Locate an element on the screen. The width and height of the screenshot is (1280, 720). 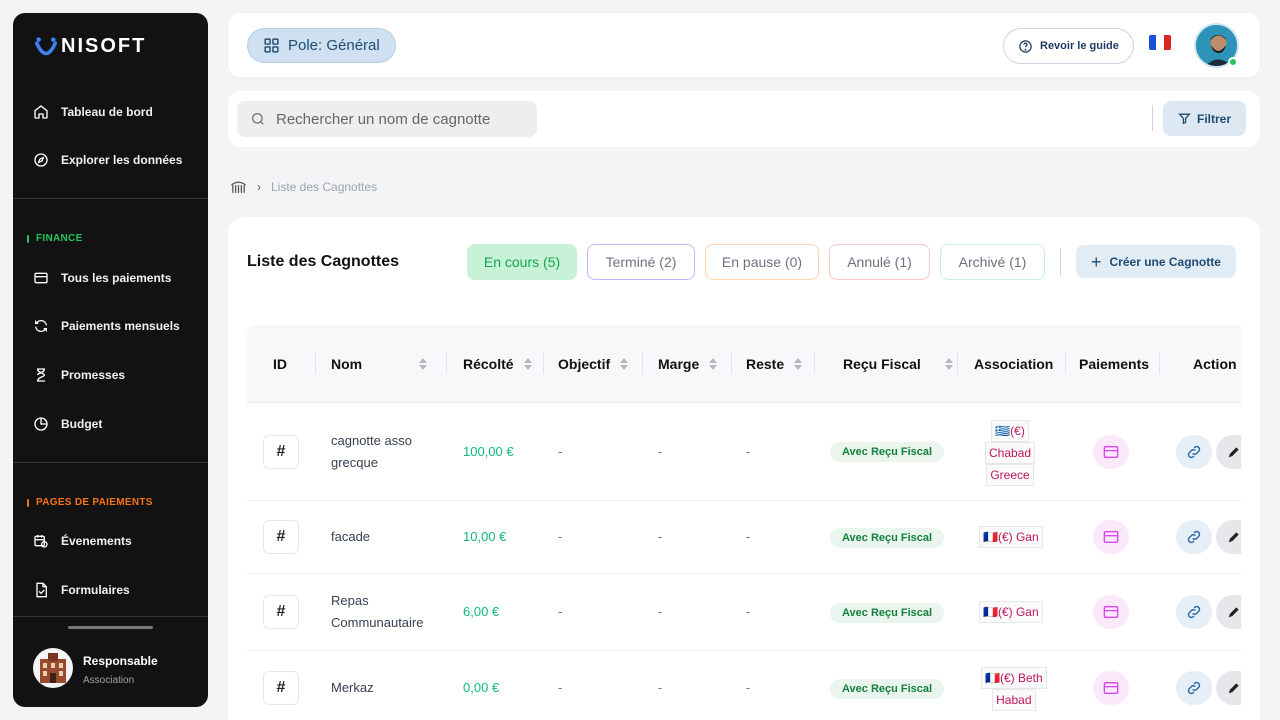
sidebar-item-promises: Promesses is located at coordinates (79, 375).